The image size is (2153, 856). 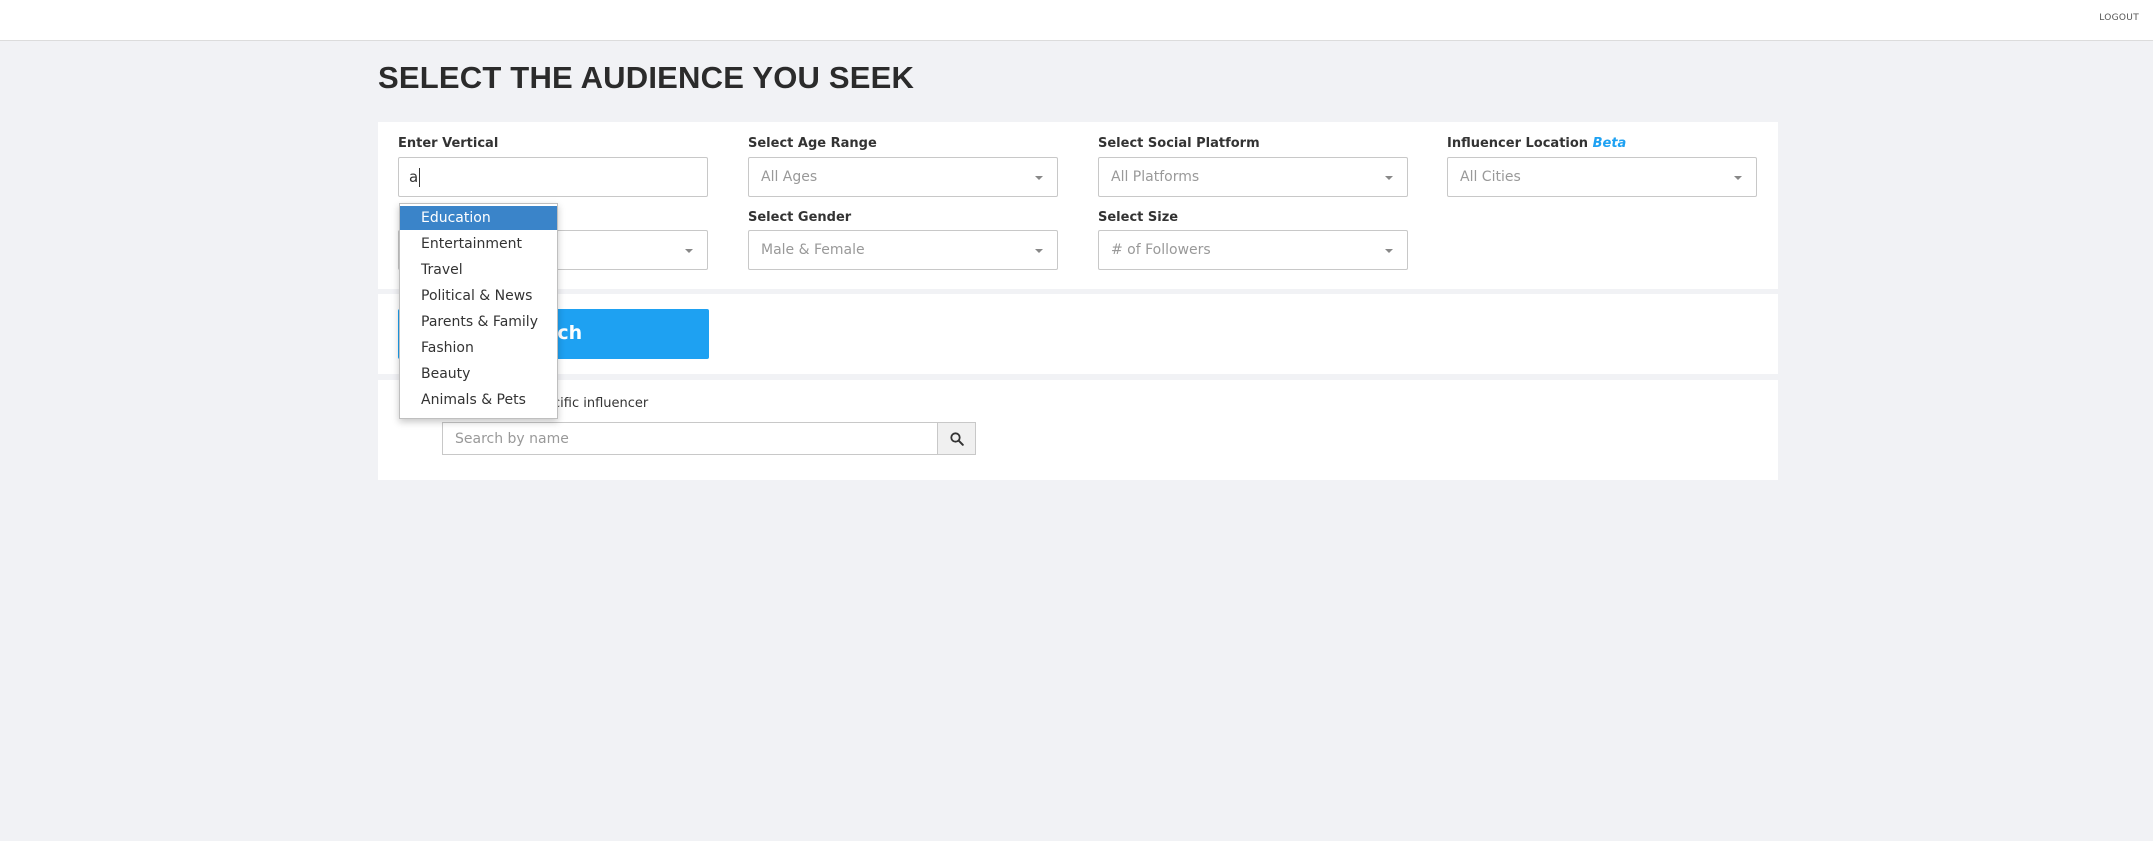 I want to click on autocomplete-option: Travel, so click(x=478, y=270).